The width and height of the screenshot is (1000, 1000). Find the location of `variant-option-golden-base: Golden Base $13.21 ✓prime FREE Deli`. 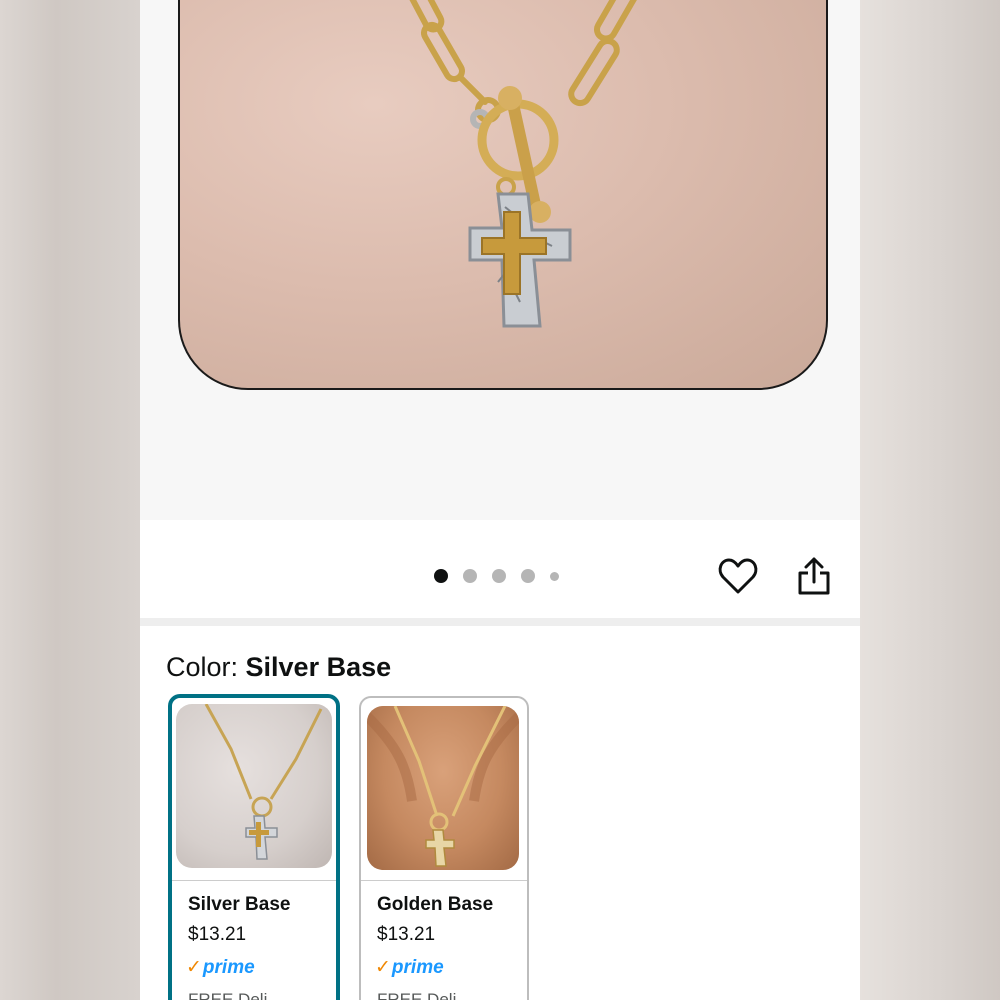

variant-option-golden-base: Golden Base $13.21 ✓prime FREE Deli is located at coordinates (444, 848).